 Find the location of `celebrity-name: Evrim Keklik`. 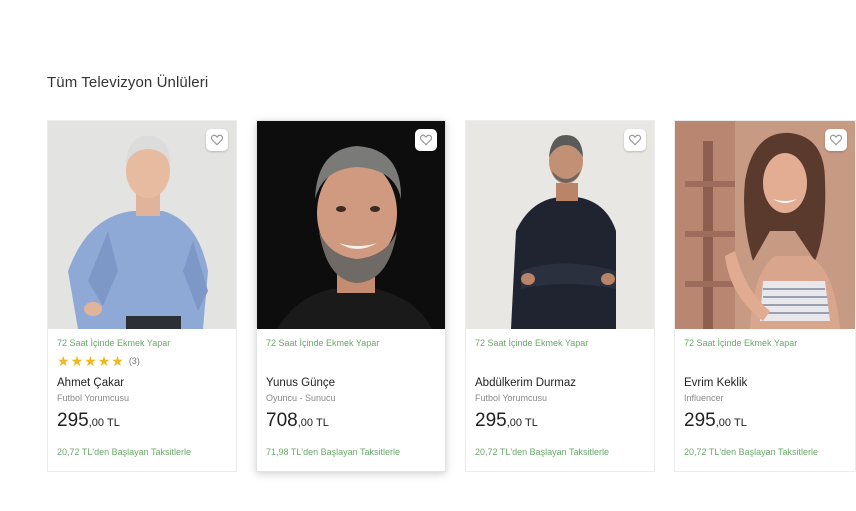

celebrity-name: Evrim Keklik is located at coordinates (715, 383).